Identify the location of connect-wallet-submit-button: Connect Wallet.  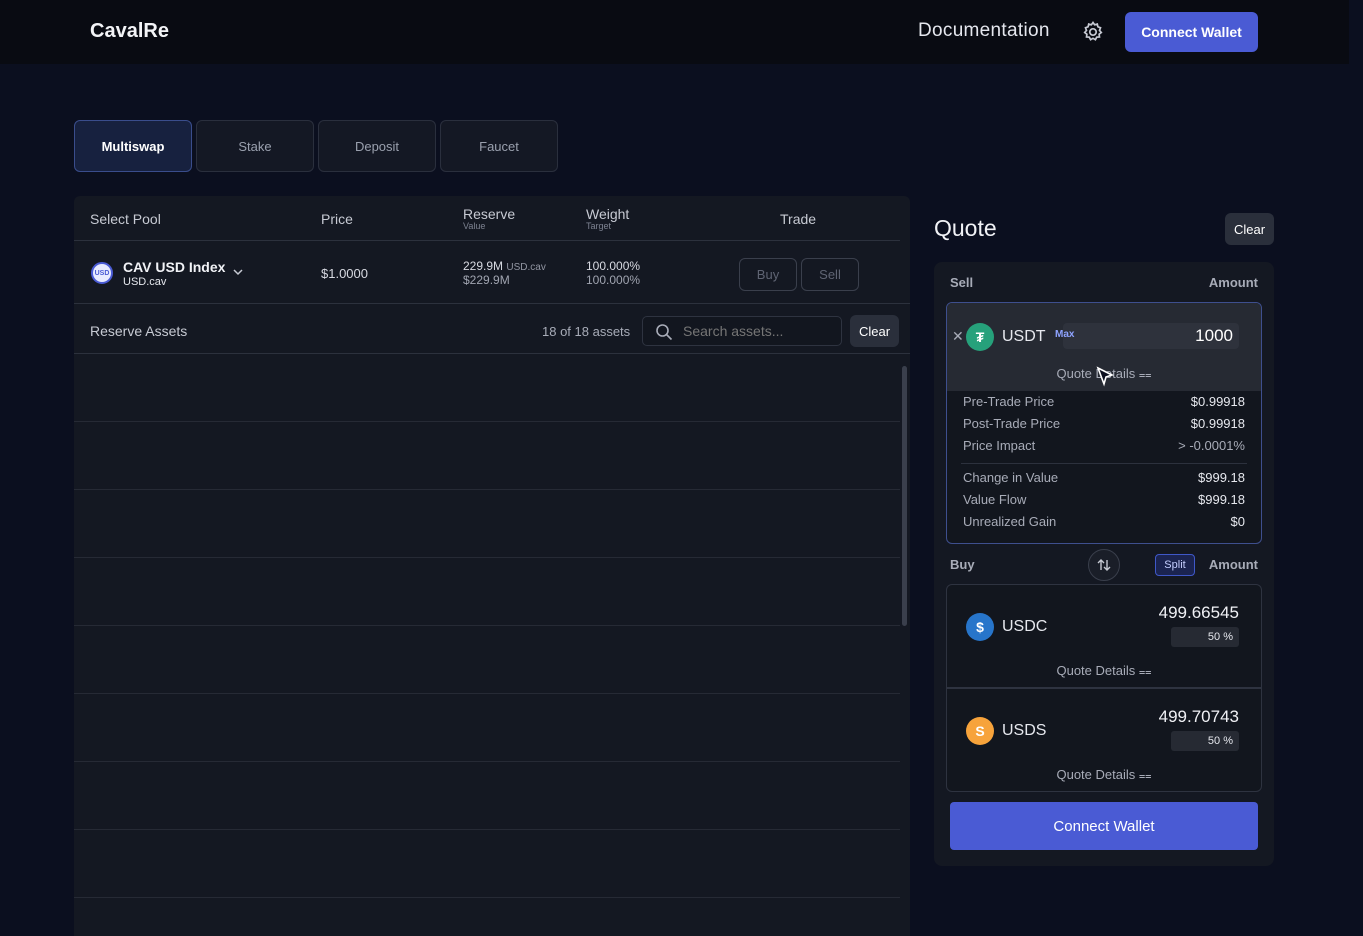
(1104, 826).